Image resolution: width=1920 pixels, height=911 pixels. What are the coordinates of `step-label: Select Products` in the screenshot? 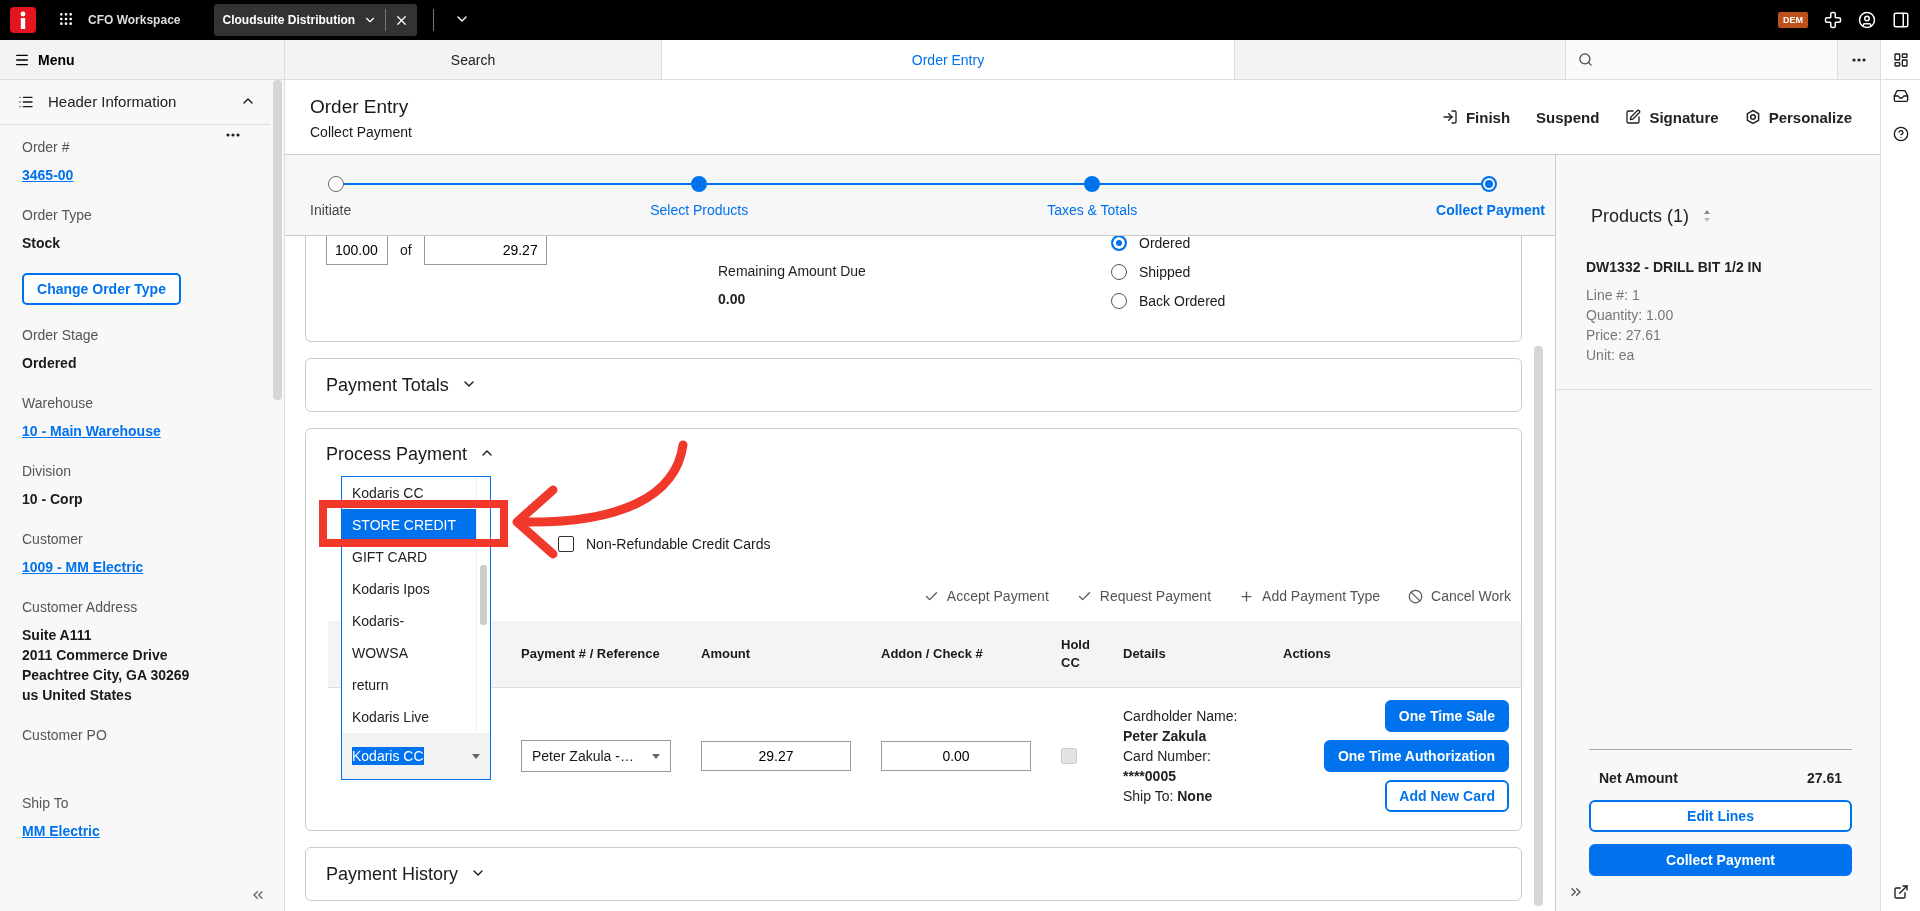 It's located at (699, 210).